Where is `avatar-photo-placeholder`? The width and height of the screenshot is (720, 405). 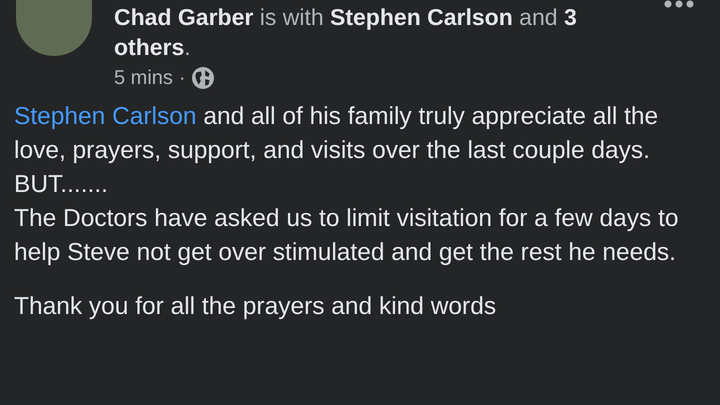 avatar-photo-placeholder is located at coordinates (54, 28).